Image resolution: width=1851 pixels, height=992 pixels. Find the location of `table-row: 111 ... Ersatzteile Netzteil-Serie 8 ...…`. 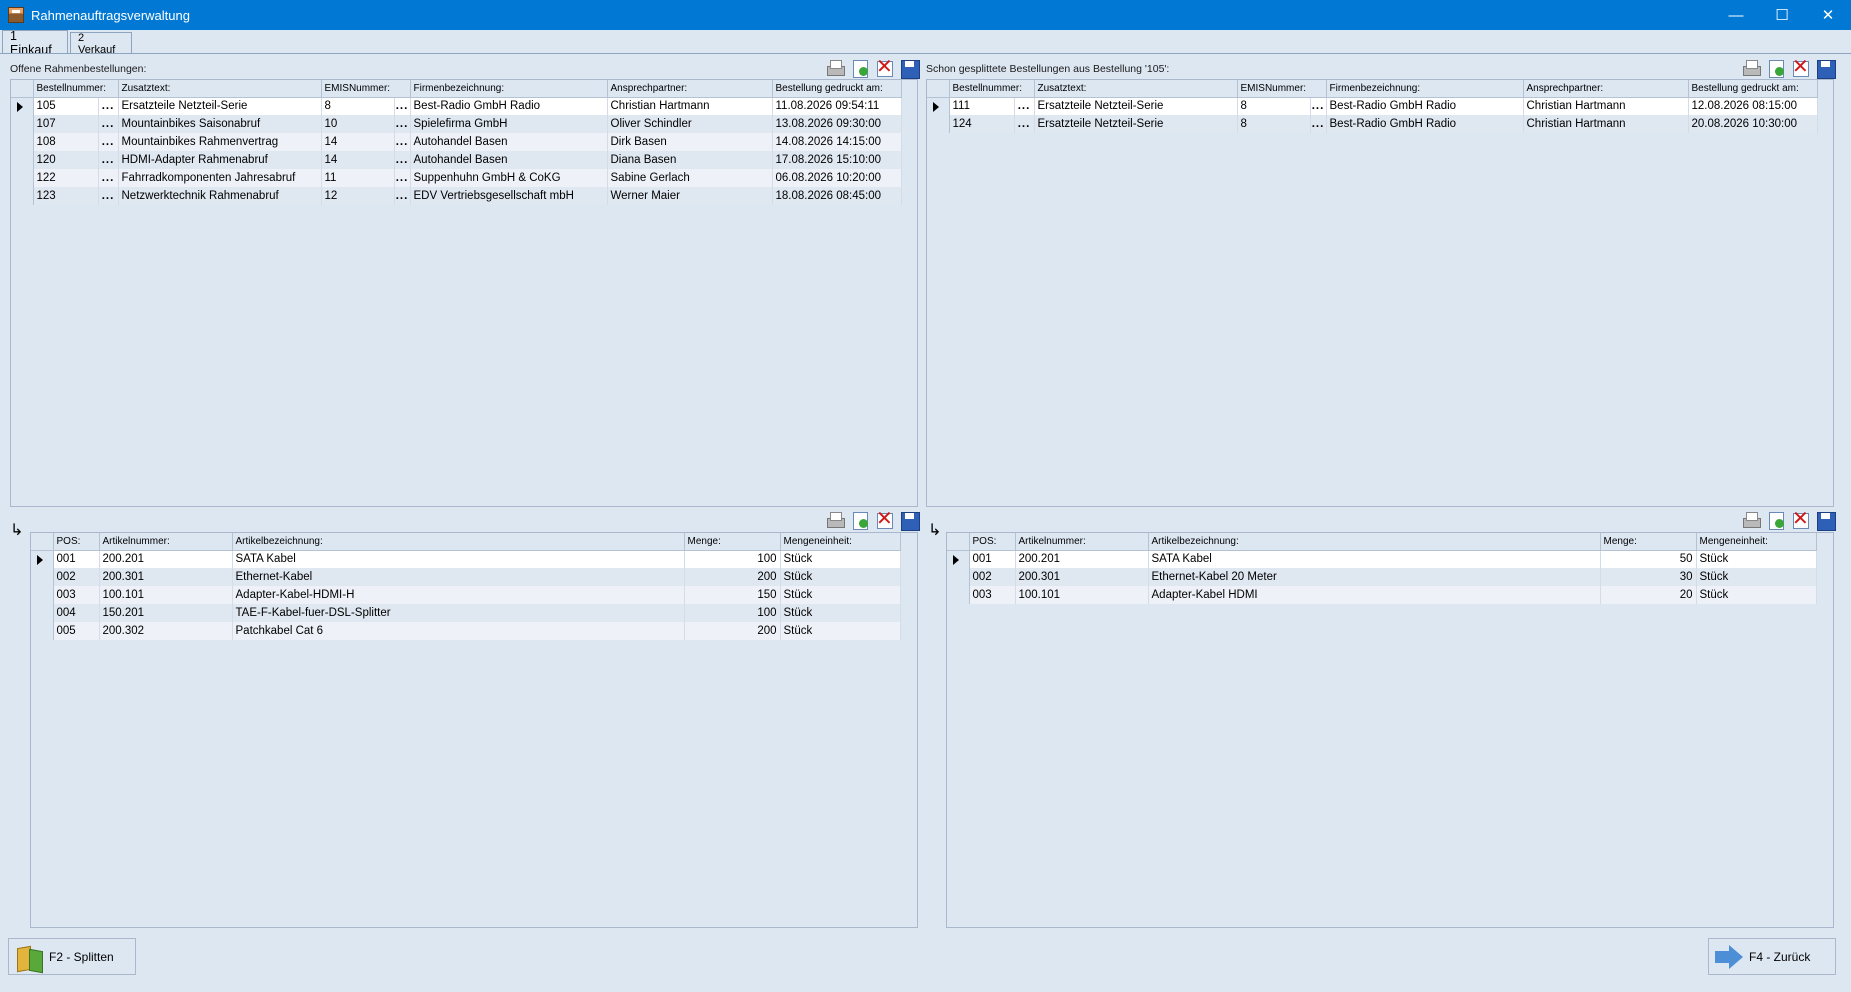

table-row: 111 ... Ersatzteile Netzteil-Serie 8 ...… is located at coordinates (1372, 106).